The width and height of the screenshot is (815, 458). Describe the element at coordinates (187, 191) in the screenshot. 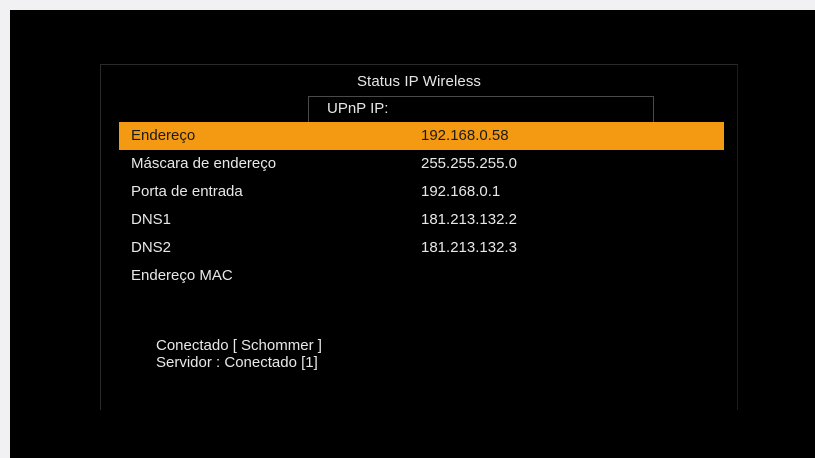

I see `row-label: Porta de entrada` at that location.